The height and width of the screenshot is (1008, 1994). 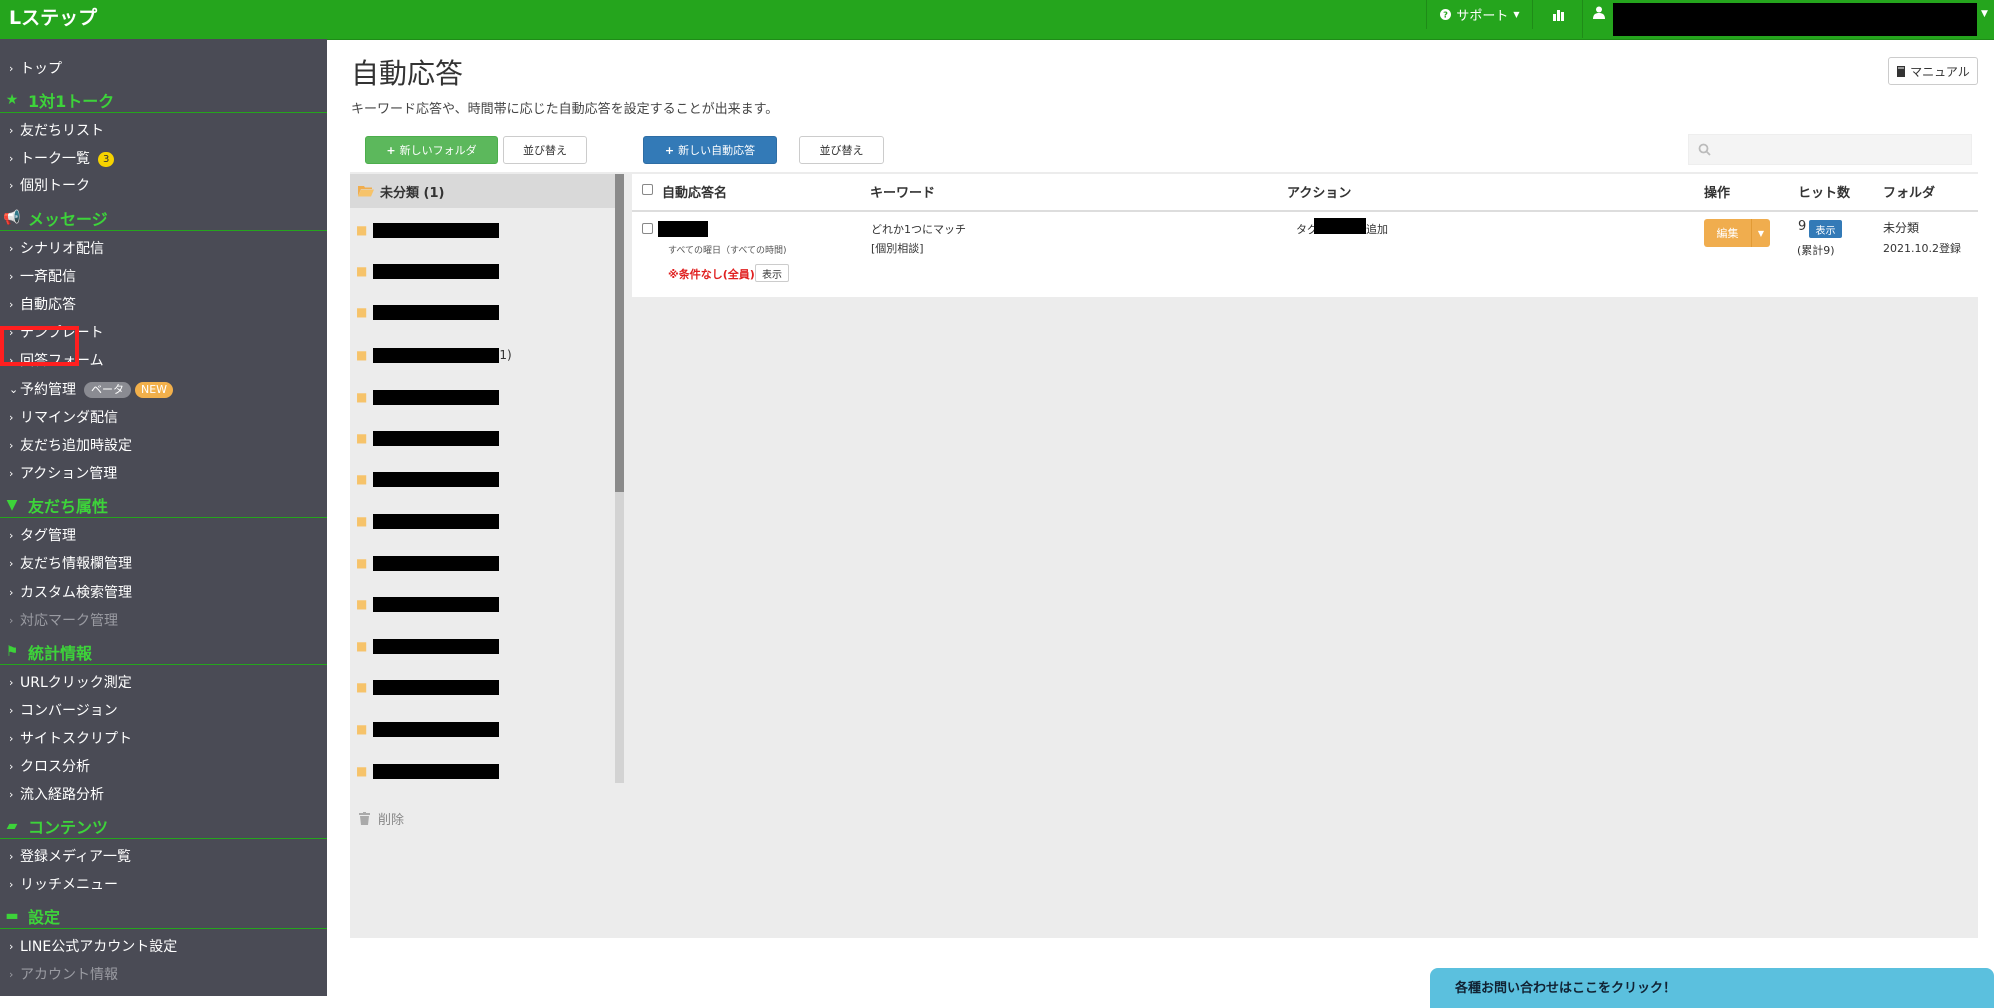 I want to click on sidebar-item-action-management: › アクション管理, so click(x=63, y=474).